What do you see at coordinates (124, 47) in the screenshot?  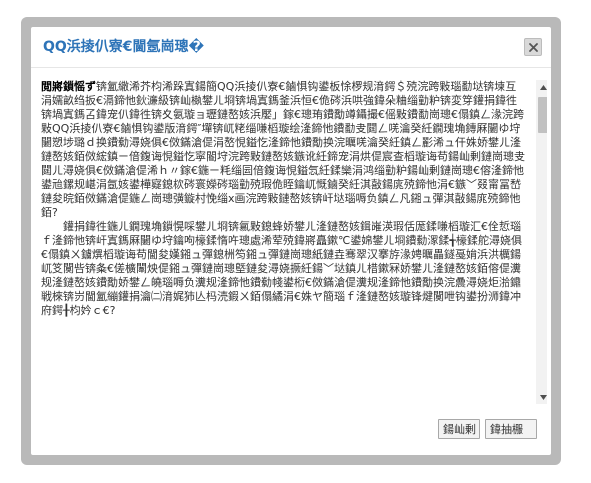 I see `dialog-title: QQ浜掕仈寮€閫氬崗璁�` at bounding box center [124, 47].